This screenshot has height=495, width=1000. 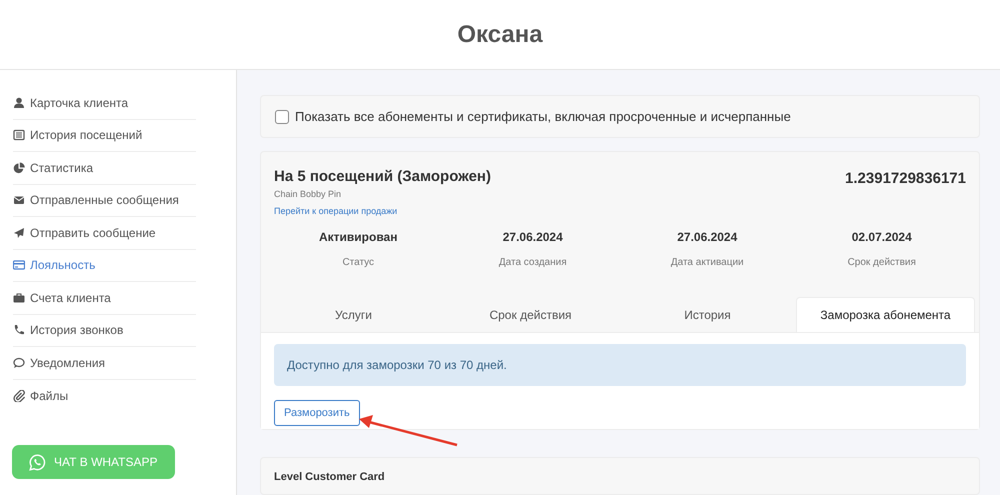 What do you see at coordinates (530, 314) in the screenshot?
I see `tab: Срок действия` at bounding box center [530, 314].